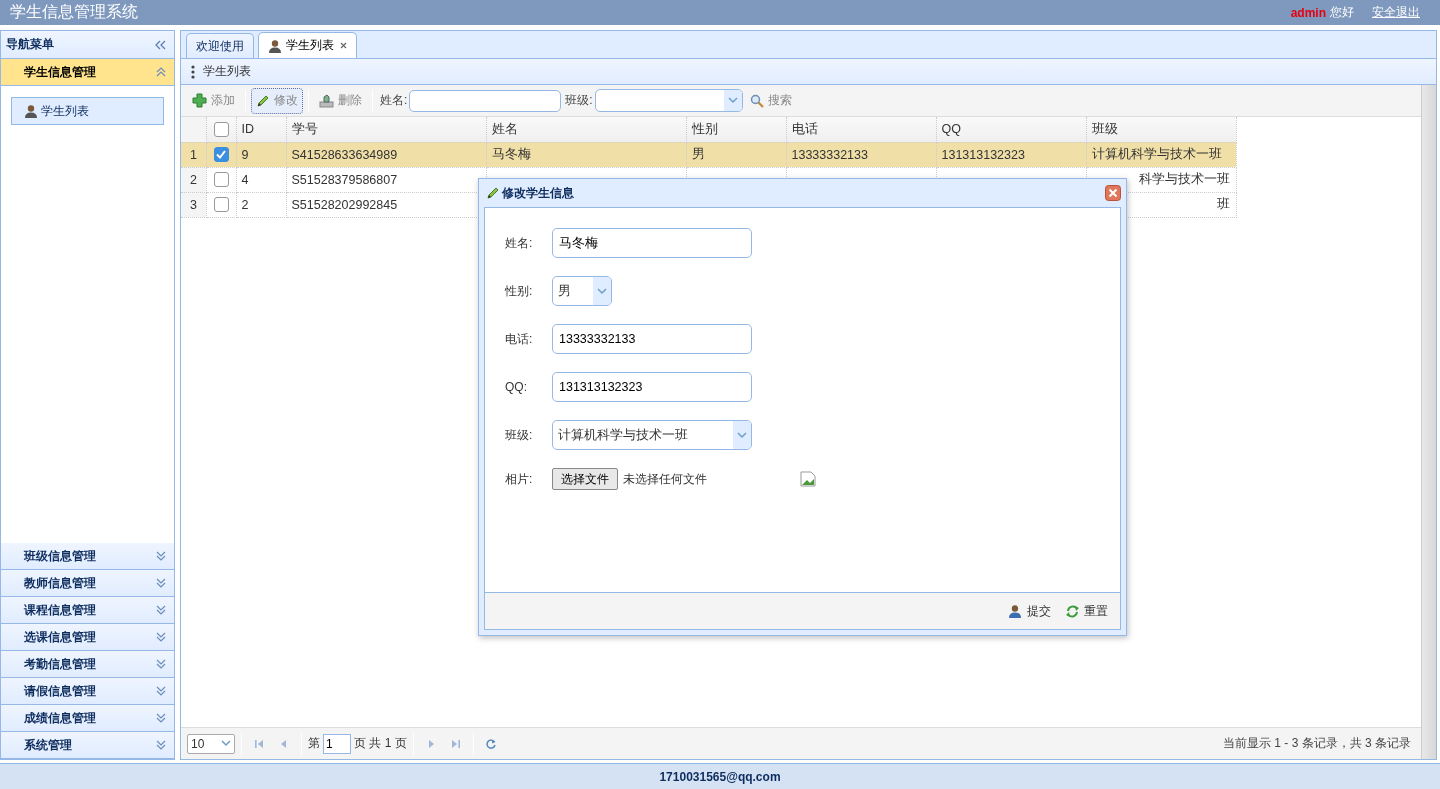 The image size is (1440, 789). I want to click on column-header: 性别, so click(736, 129).